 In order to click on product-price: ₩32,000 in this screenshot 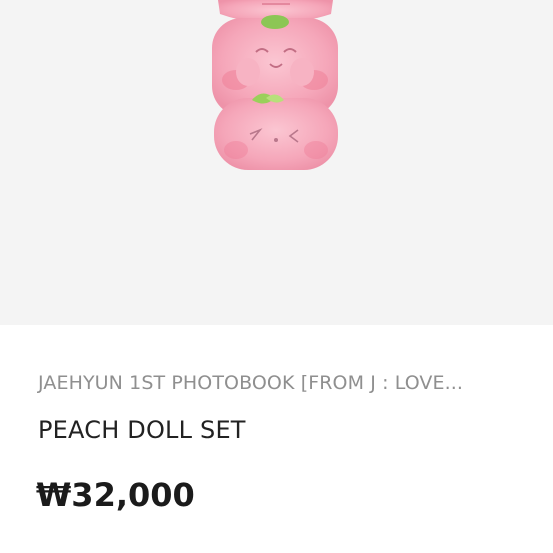, I will do `click(115, 495)`.